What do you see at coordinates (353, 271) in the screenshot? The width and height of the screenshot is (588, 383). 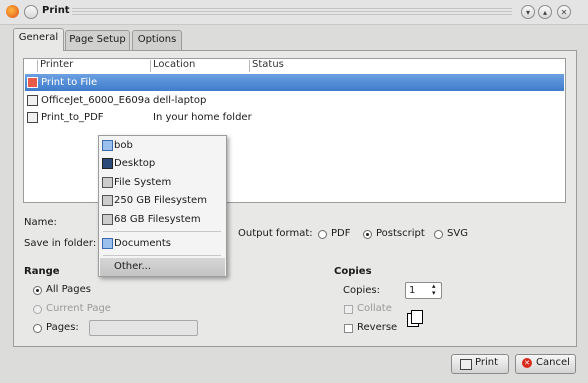 I see `copies-heading: Copies` at bounding box center [353, 271].